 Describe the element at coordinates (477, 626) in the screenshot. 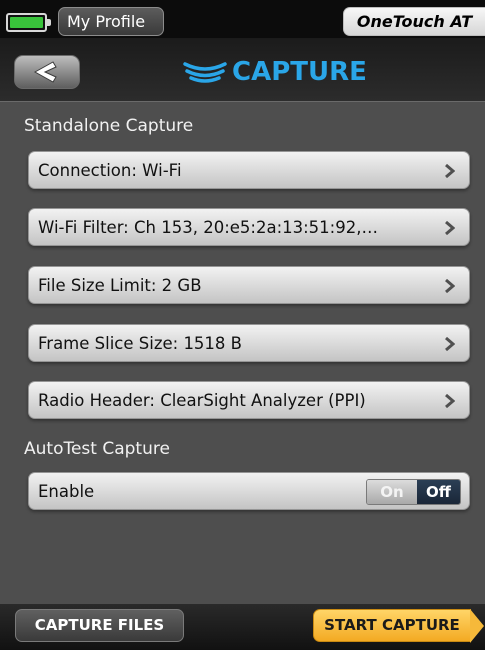

I see `arrow-tip` at that location.